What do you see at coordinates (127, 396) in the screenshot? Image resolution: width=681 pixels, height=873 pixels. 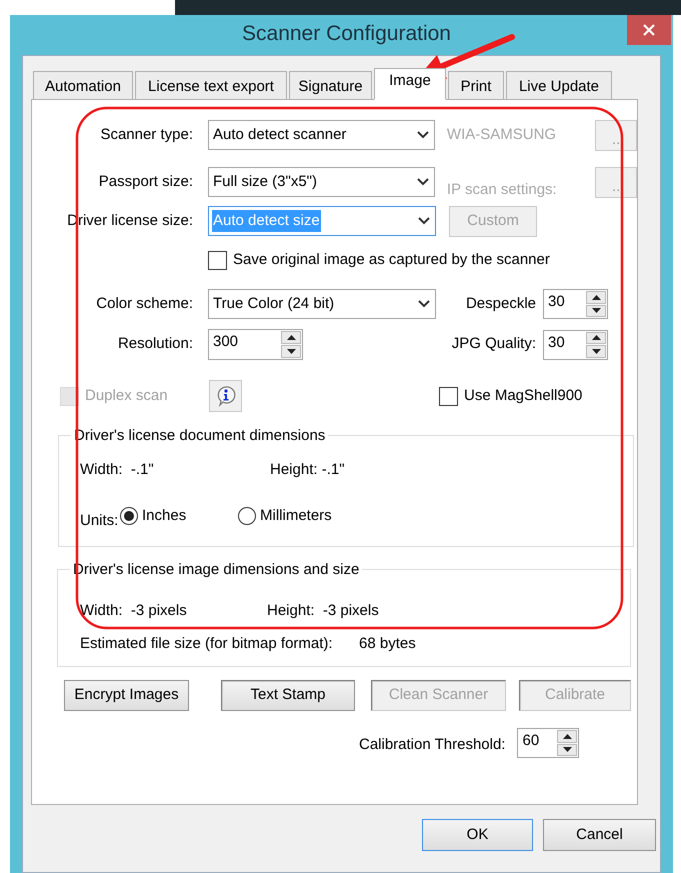 I see `checkbox-label: Duplex scan` at bounding box center [127, 396].